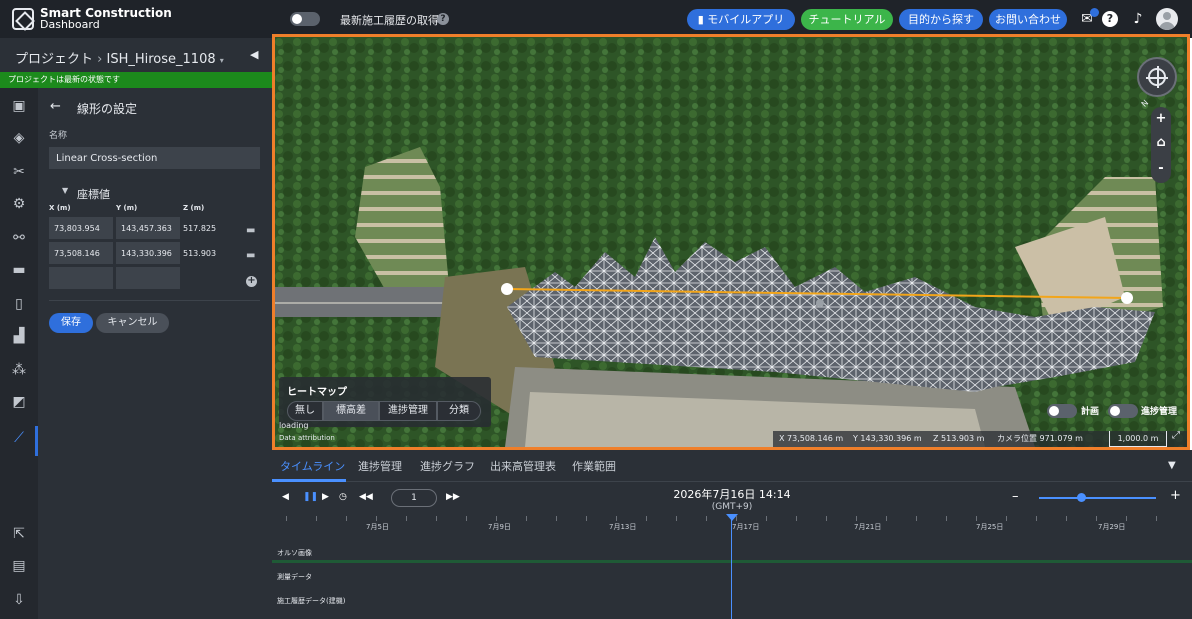 The image size is (1192, 619). I want to click on compass-control, so click(1157, 77).